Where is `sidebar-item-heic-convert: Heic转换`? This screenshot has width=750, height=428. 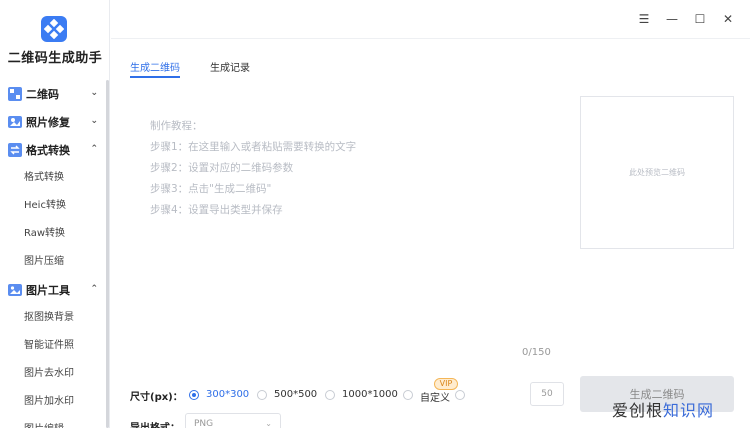
sidebar-item-heic-convert: Heic转换 is located at coordinates (53, 206).